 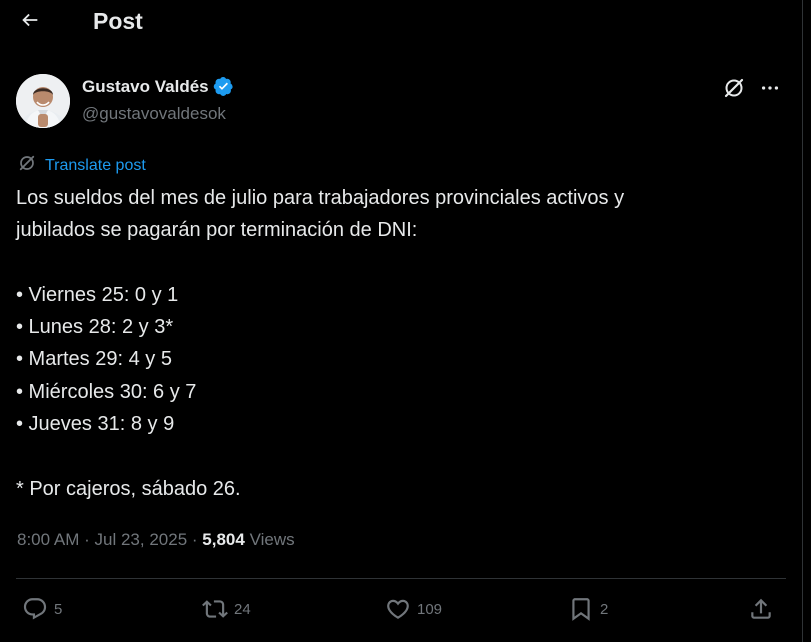 I want to click on arrow-left-icon, so click(x=30, y=22).